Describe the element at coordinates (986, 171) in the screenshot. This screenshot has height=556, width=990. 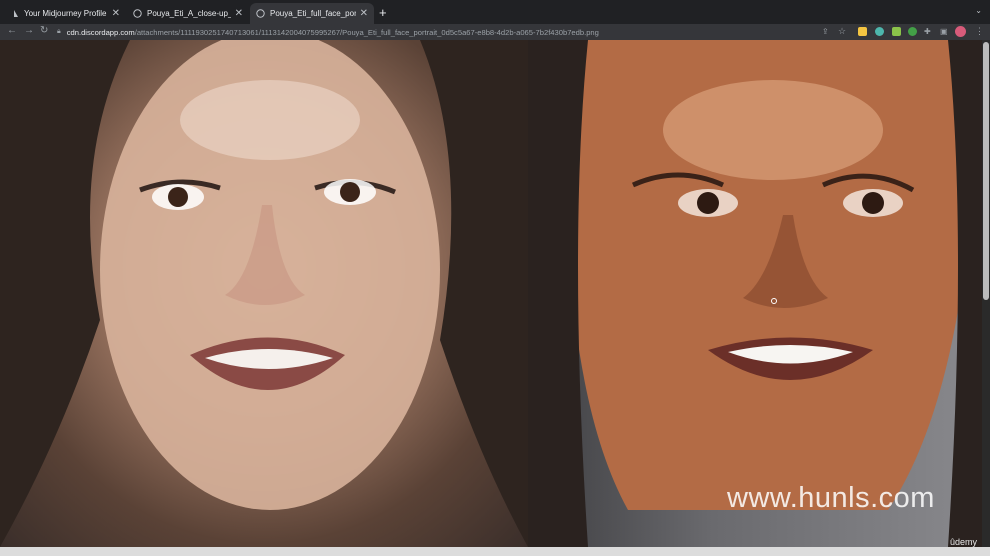
I see `scroll-thumb` at that location.